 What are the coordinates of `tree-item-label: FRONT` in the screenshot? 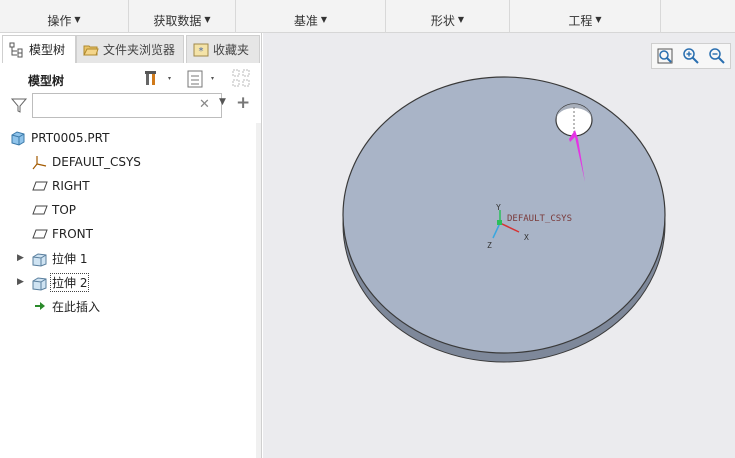 It's located at (72, 234).